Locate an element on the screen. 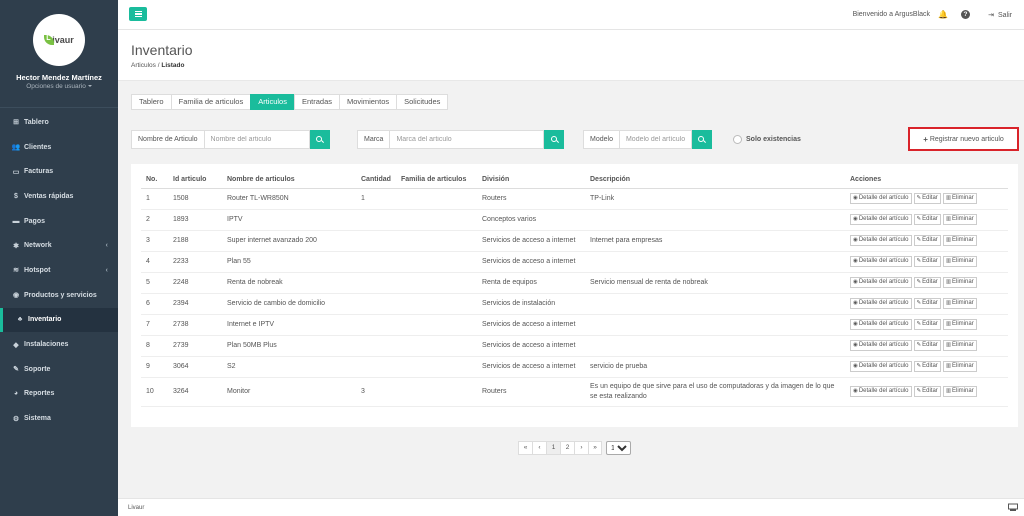  tablero-icon: ⊞ is located at coordinates (16, 123).